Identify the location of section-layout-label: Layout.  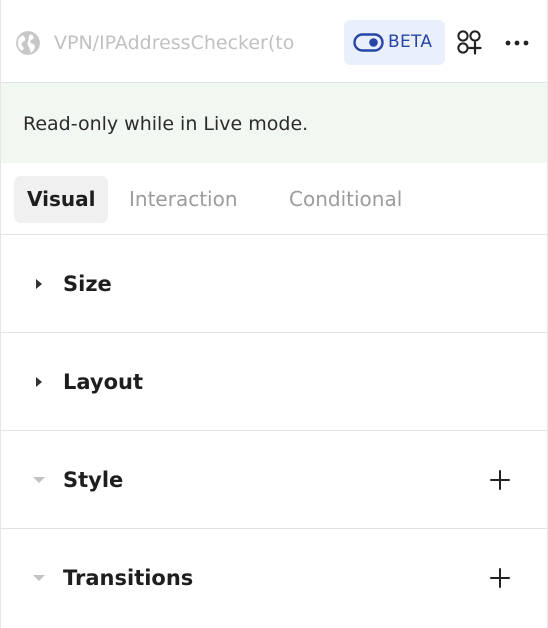
(103, 382).